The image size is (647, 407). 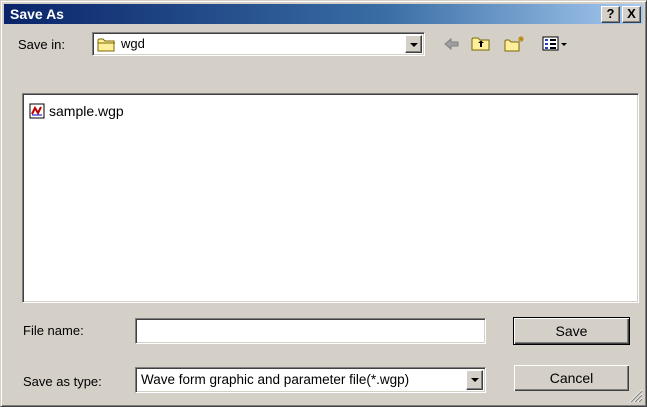 What do you see at coordinates (631, 14) in the screenshot?
I see `close-button: X` at bounding box center [631, 14].